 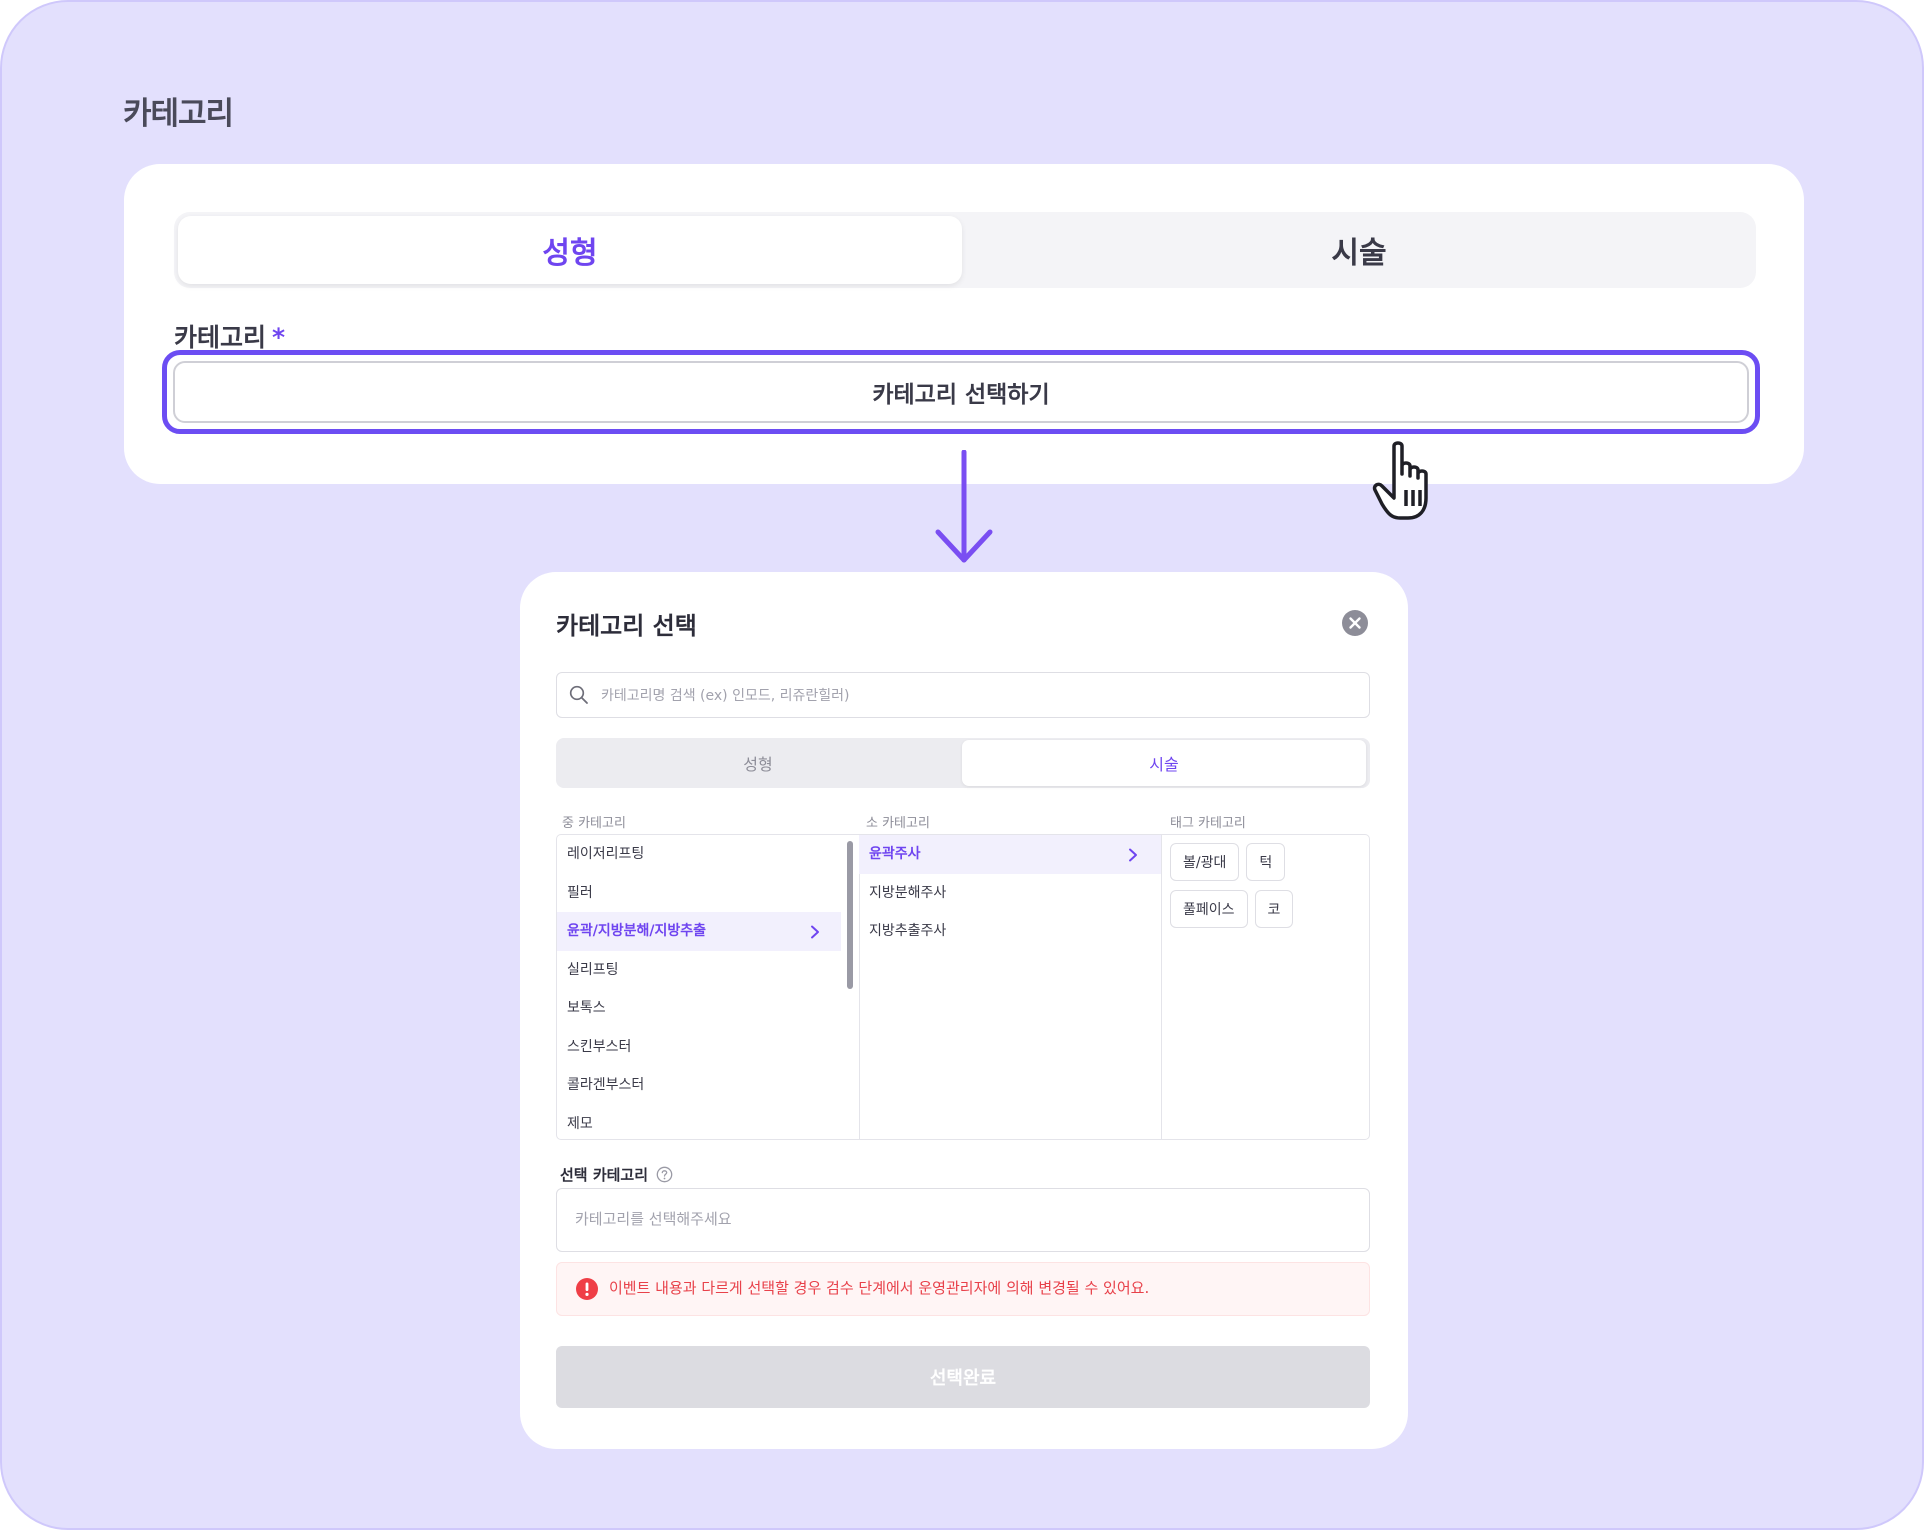 What do you see at coordinates (699, 970) in the screenshot?
I see `list-item: 실리프팅` at bounding box center [699, 970].